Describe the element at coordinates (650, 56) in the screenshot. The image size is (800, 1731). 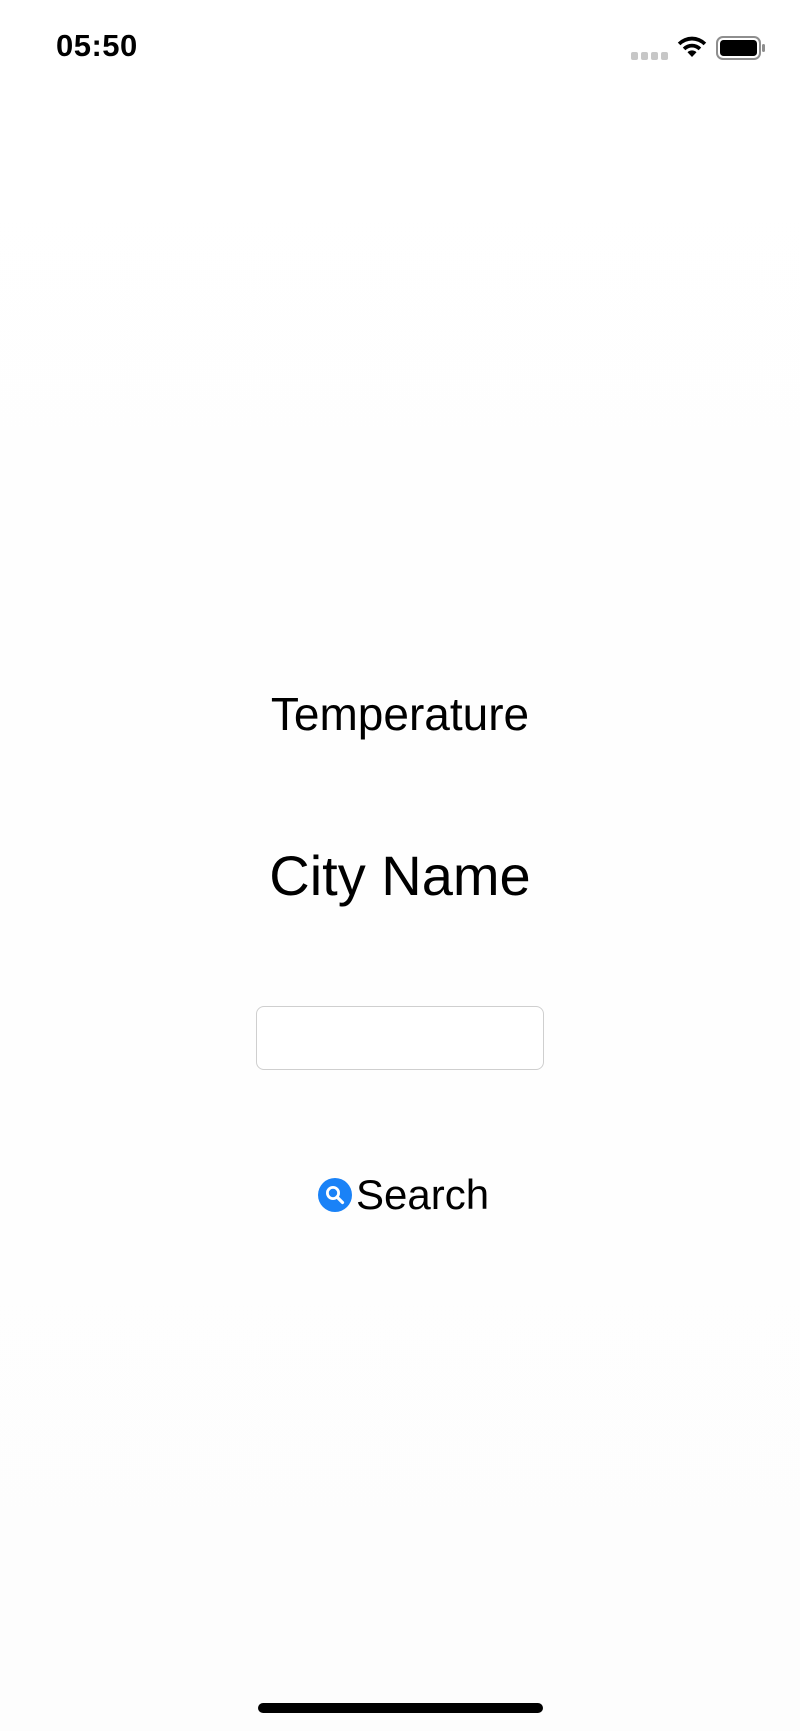
I see `signal-icon` at that location.